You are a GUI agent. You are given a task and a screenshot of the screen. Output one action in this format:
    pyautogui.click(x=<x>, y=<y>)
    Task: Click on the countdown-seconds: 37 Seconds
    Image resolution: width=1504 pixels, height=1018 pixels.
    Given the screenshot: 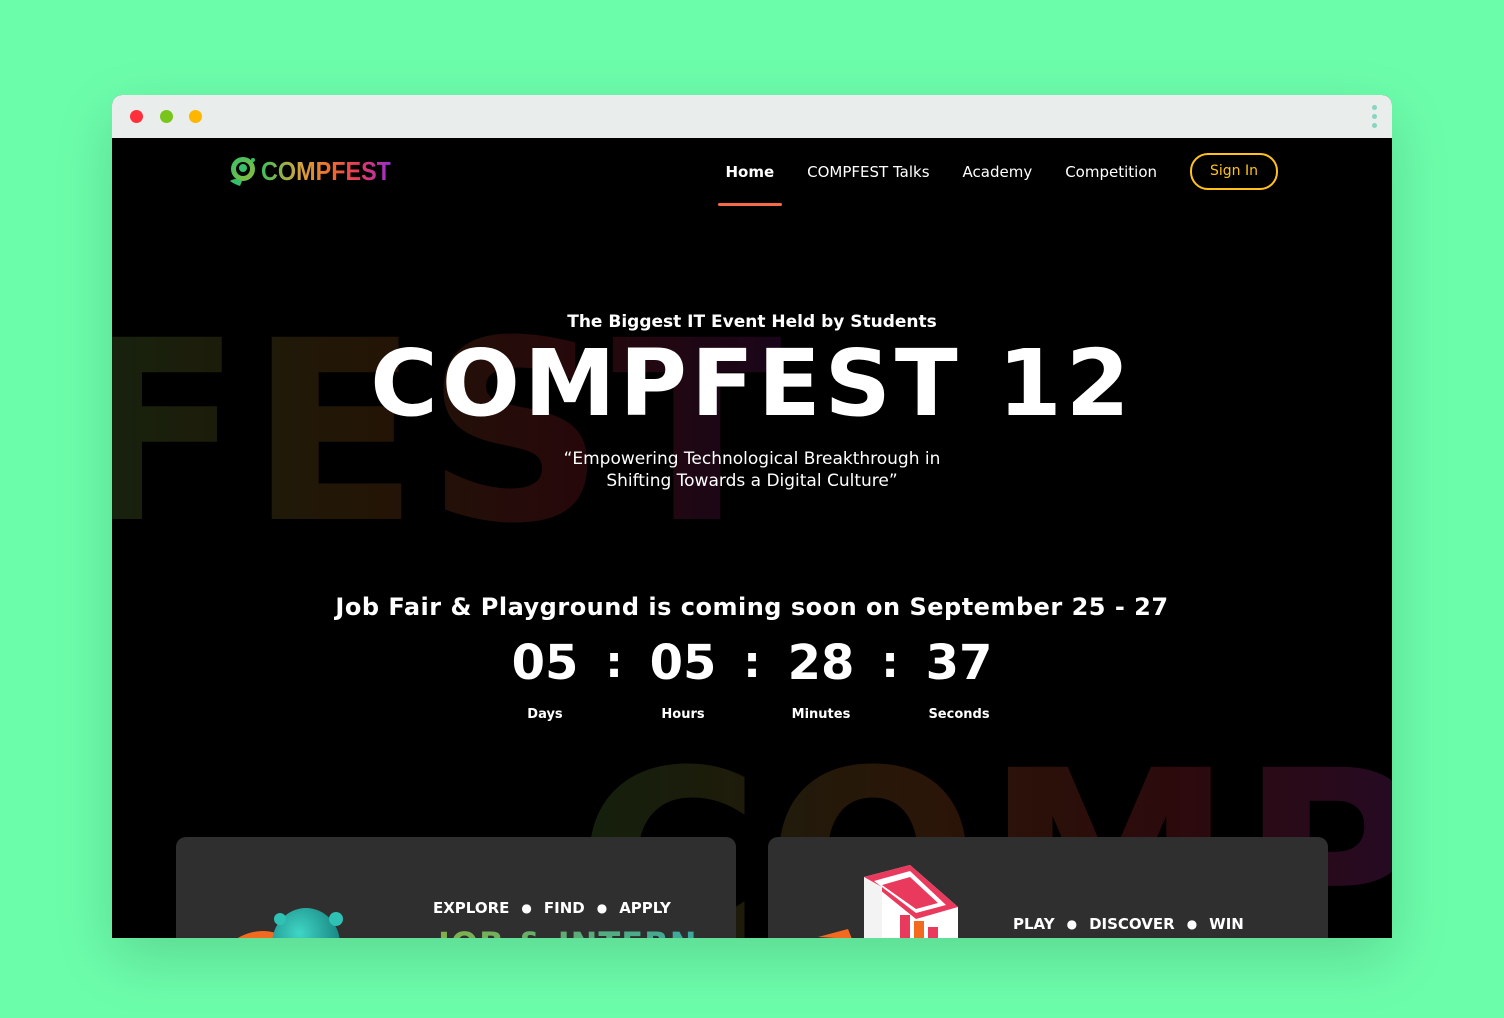 What is the action you would take?
    pyautogui.click(x=959, y=678)
    